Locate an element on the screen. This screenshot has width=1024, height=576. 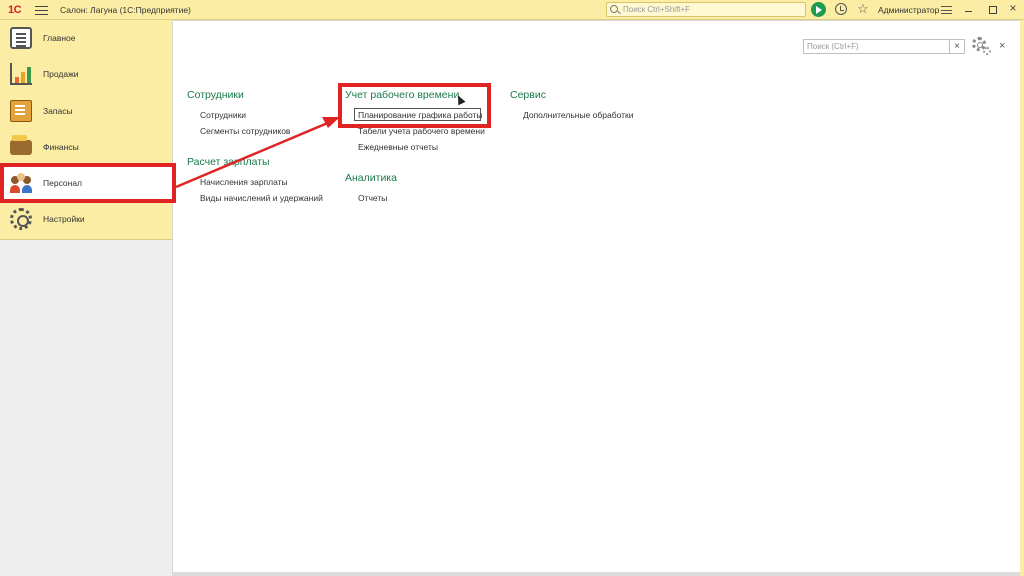
link-reports: Отчеты is located at coordinates (372, 198).